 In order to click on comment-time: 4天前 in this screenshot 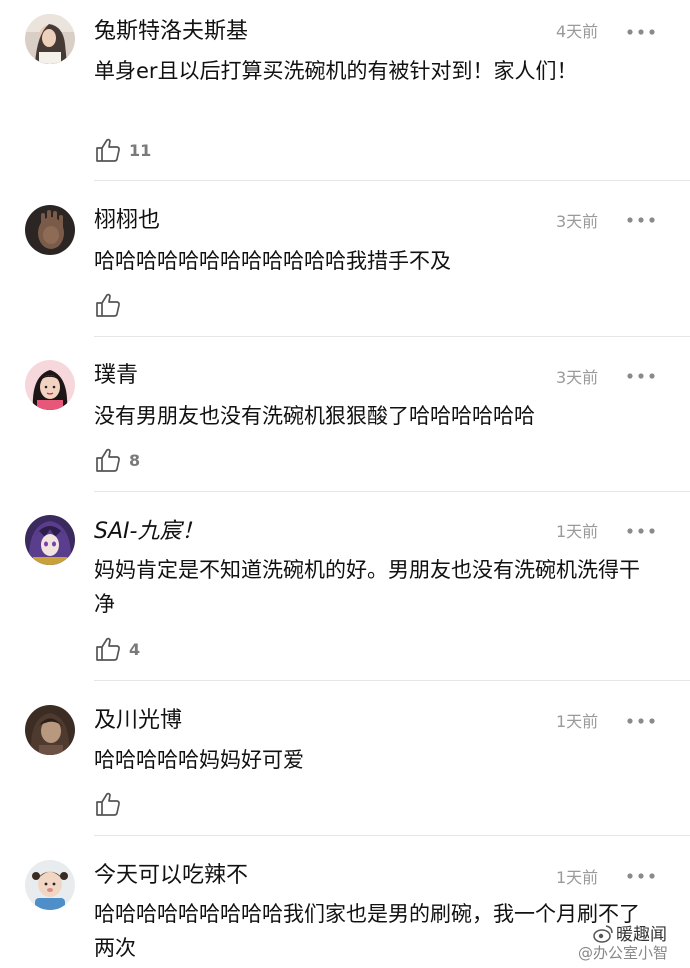, I will do `click(577, 31)`.